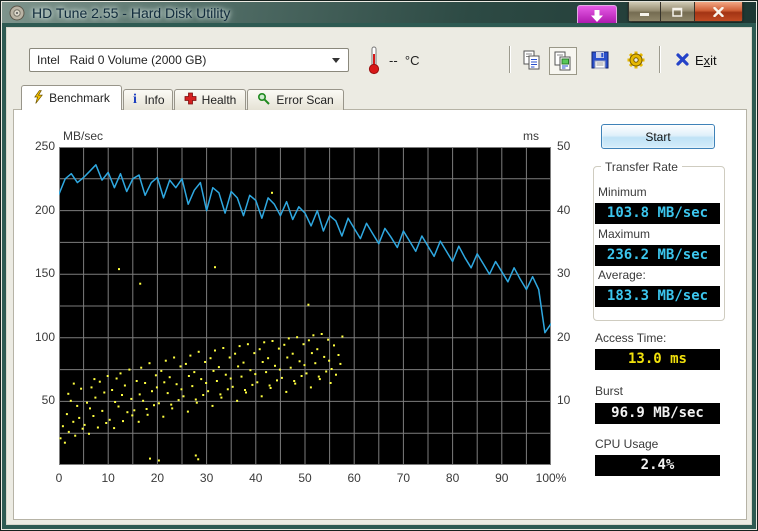 The height and width of the screenshot is (531, 758). Describe the element at coordinates (122, 60) in the screenshot. I see `drive-select-value: Intel Raid 0 Volume (2000 GB)` at that location.